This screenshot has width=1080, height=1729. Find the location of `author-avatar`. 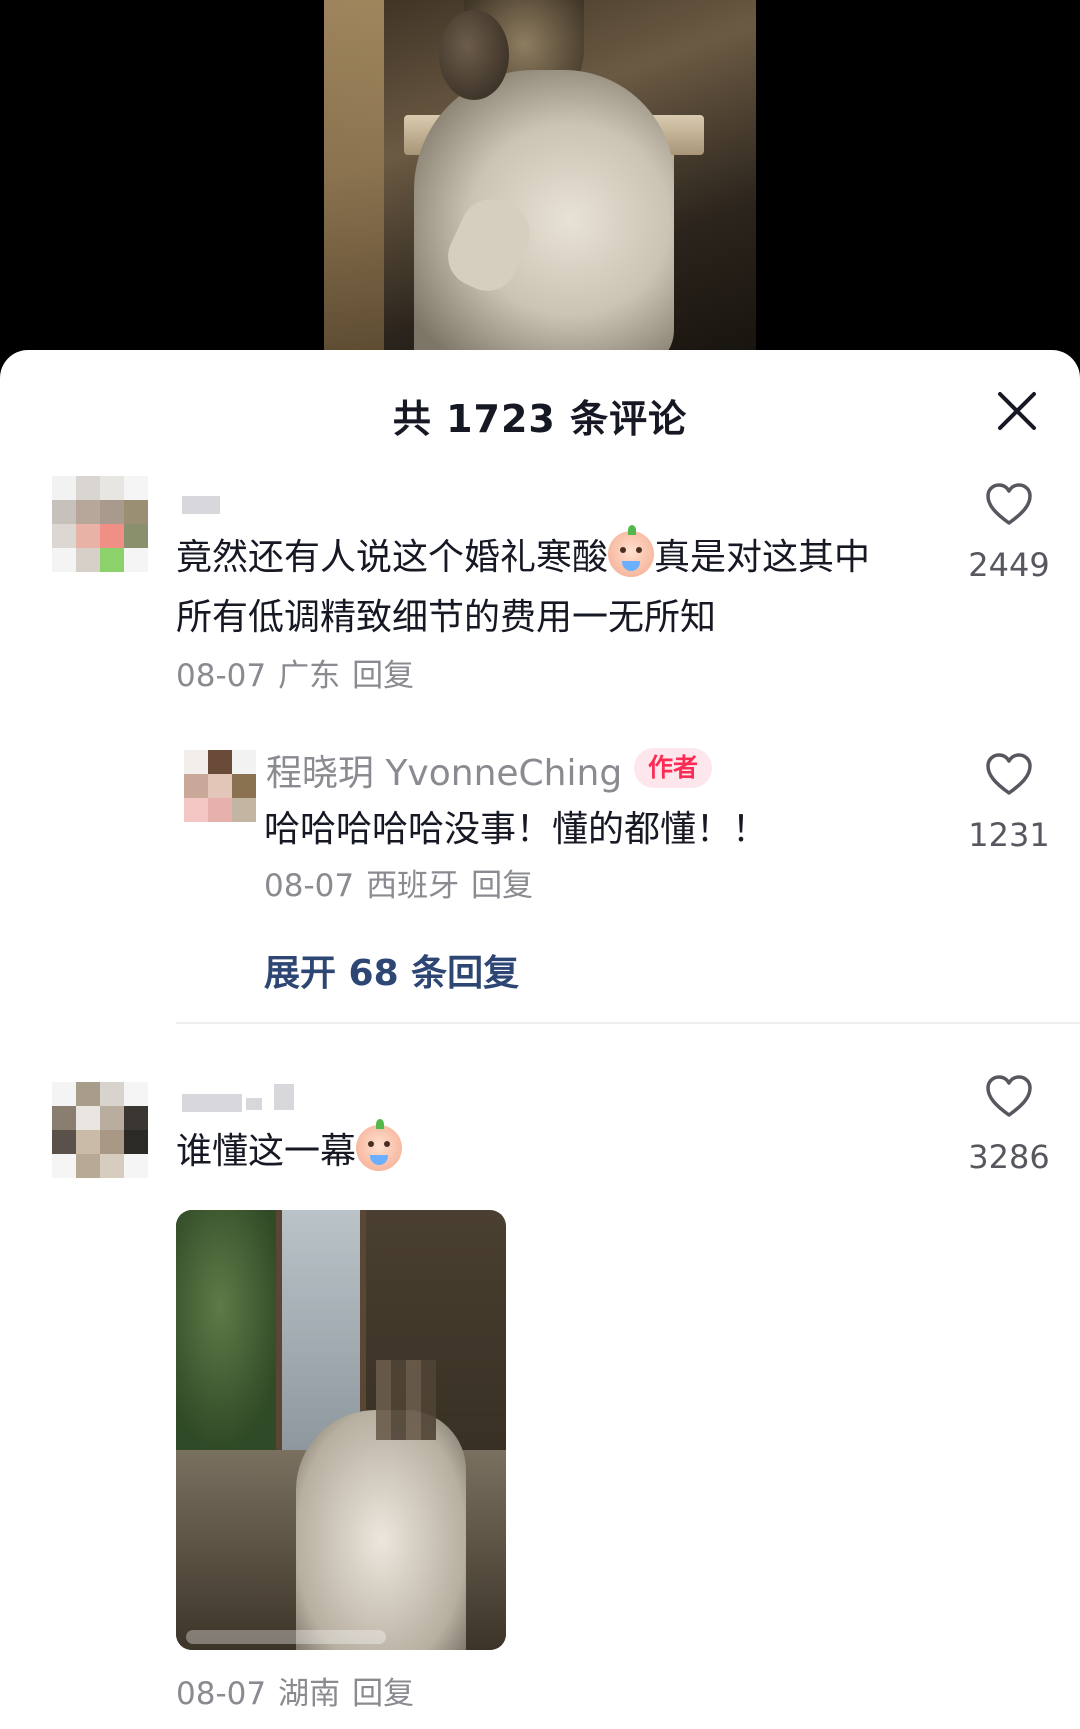

author-avatar is located at coordinates (220, 786).